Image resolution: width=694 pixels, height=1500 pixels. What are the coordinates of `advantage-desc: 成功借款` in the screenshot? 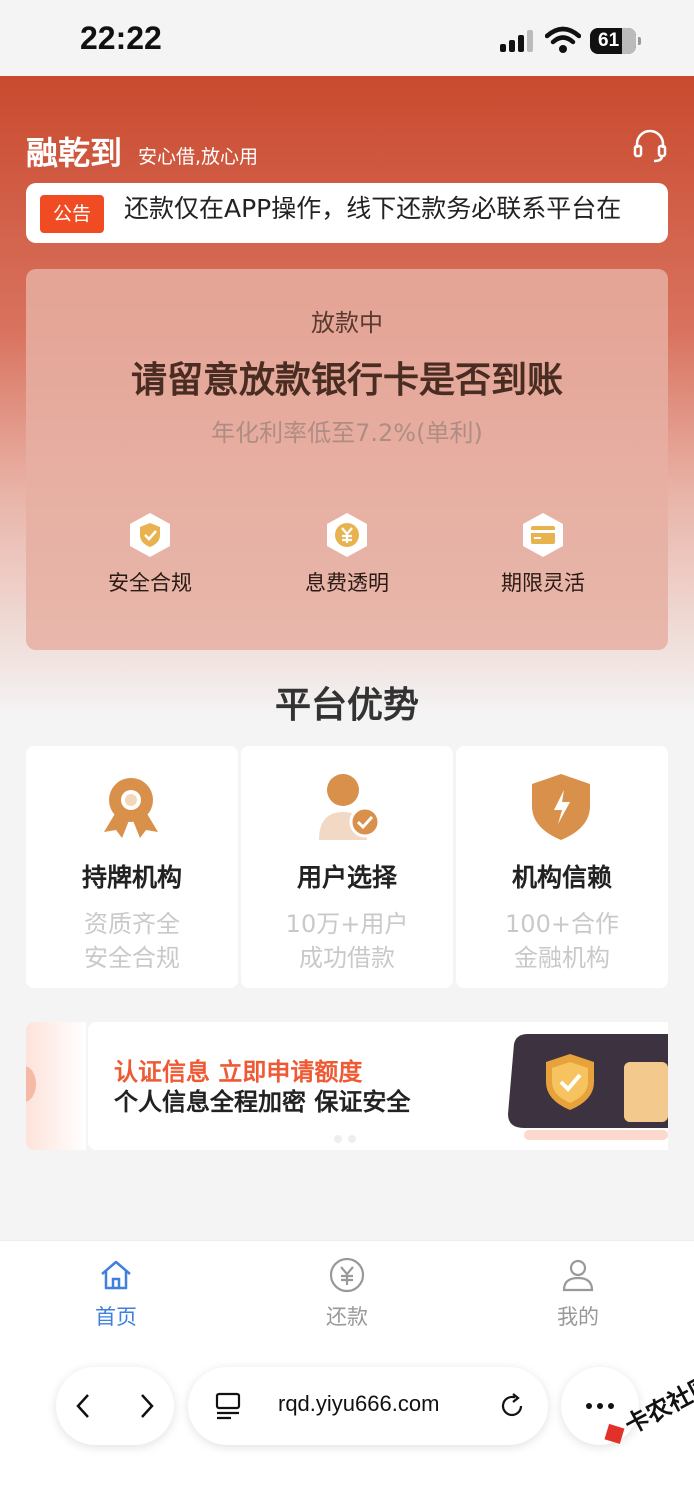 It's located at (347, 958).